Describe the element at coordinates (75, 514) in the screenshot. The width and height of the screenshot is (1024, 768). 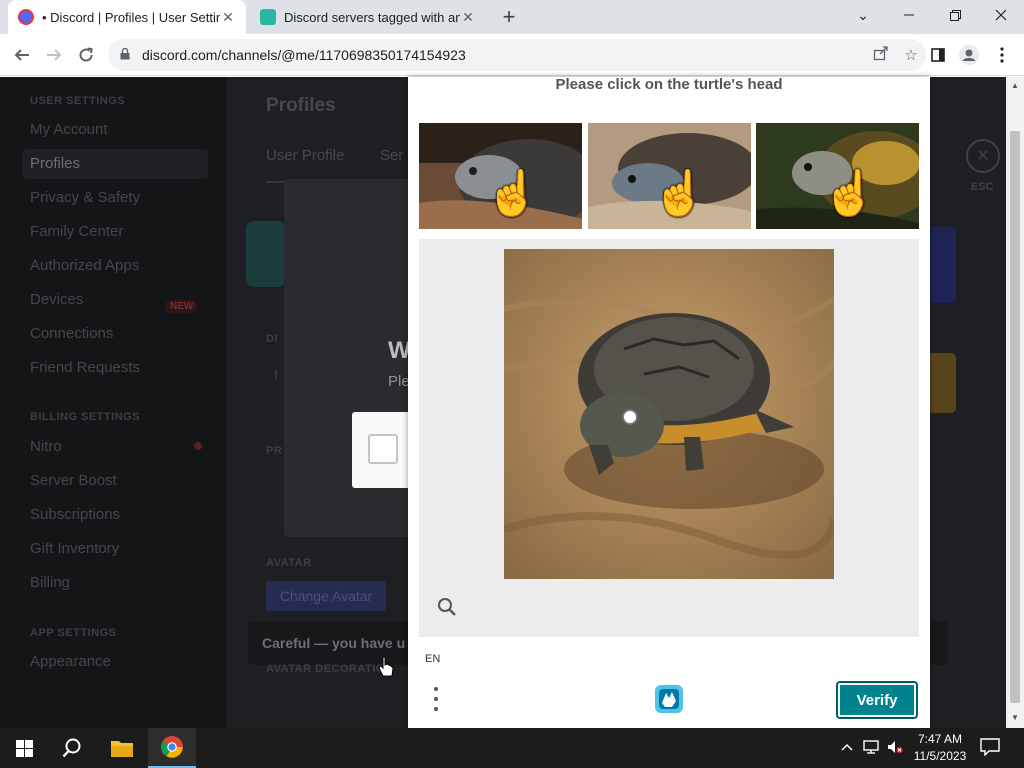
I see `sidebar-item-subscriptions: Subscriptions` at that location.